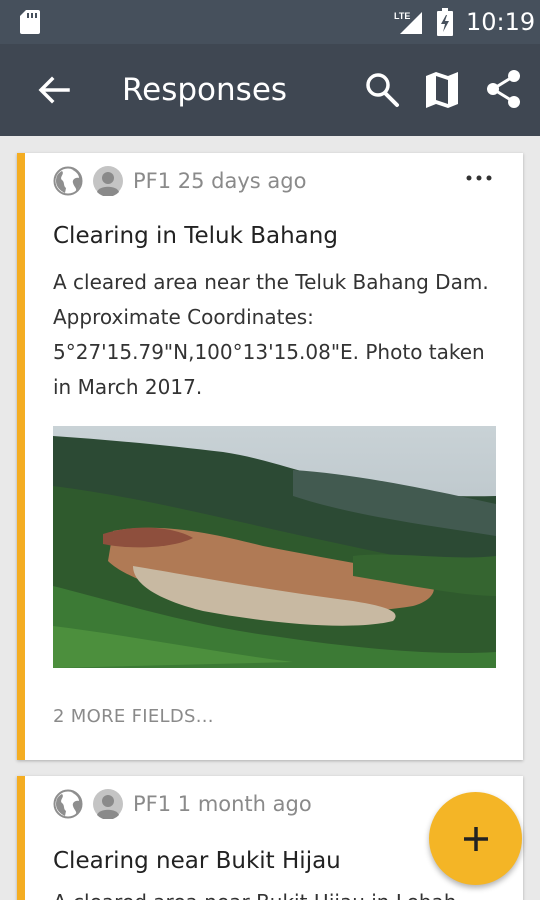  Describe the element at coordinates (479, 178) in the screenshot. I see `more-options-icon` at that location.